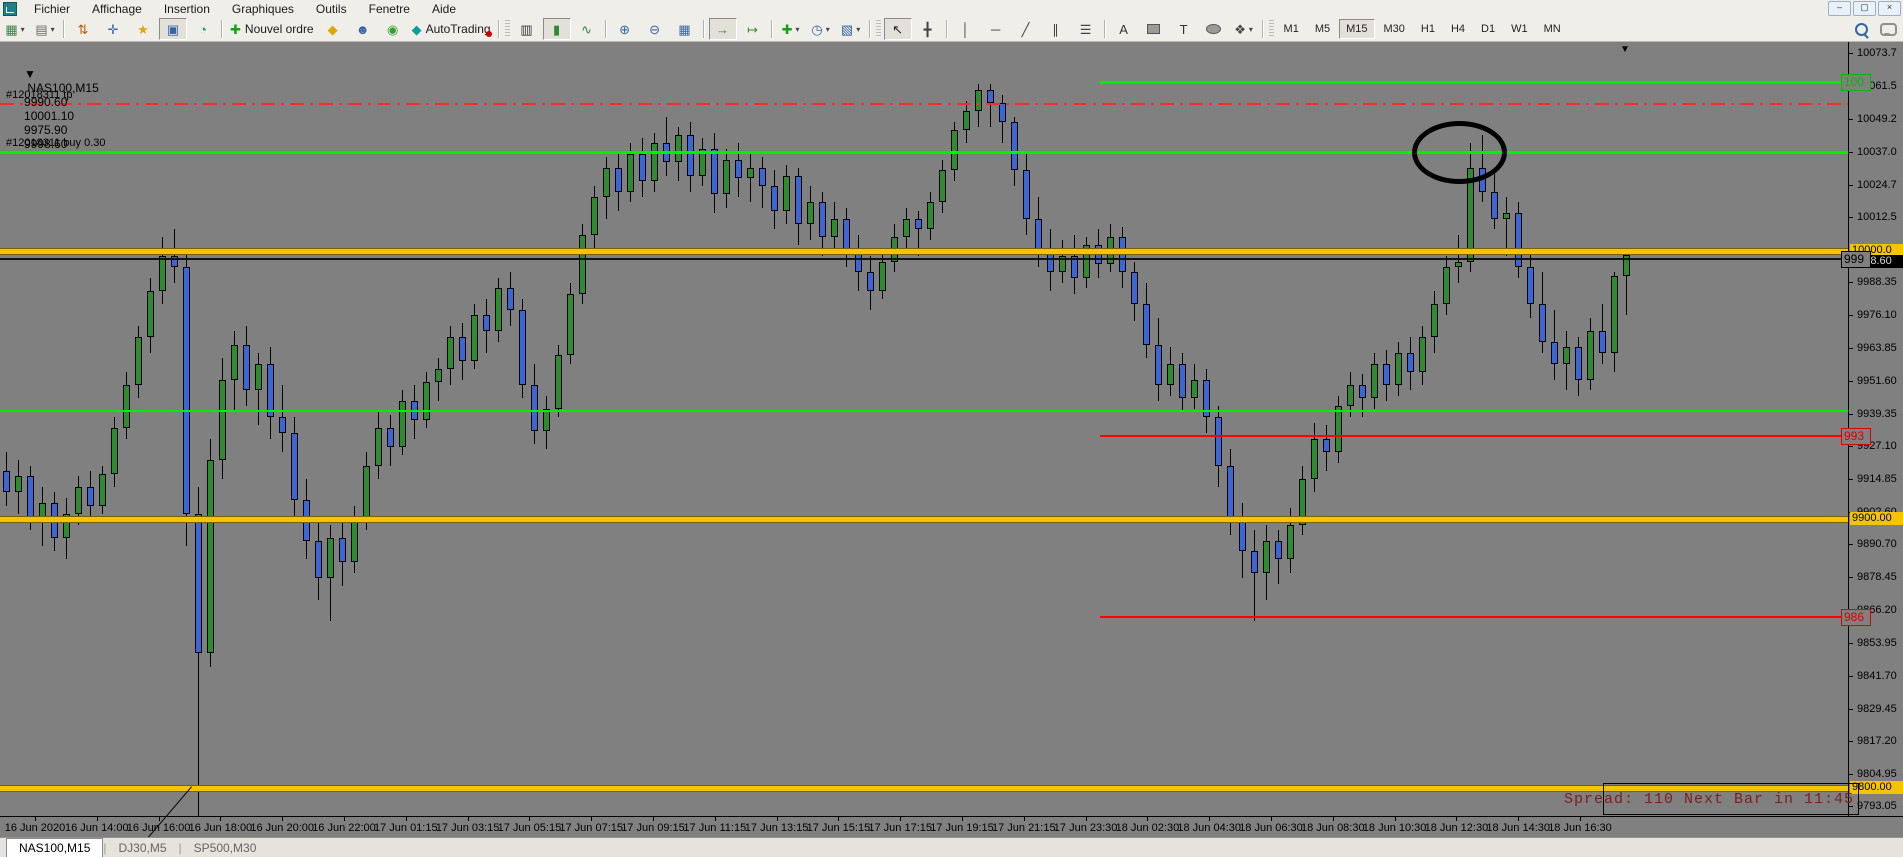  Describe the element at coordinates (587, 29) in the screenshot. I see `line-chart-button: ∿` at that location.